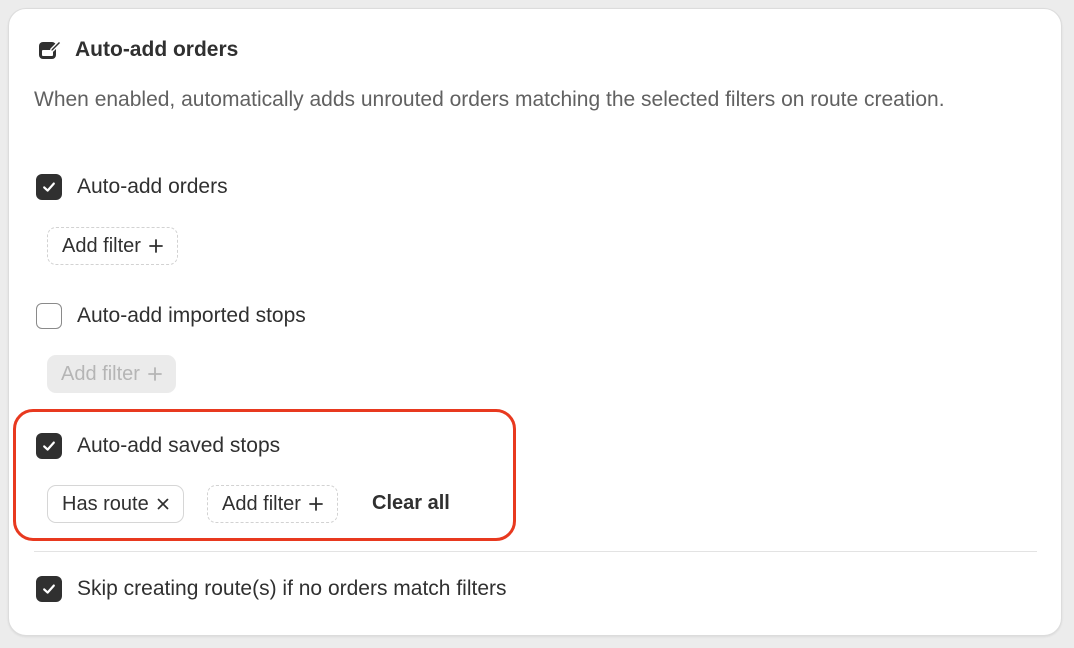  Describe the element at coordinates (157, 49) in the screenshot. I see `section-title: Auto-add orders` at that location.